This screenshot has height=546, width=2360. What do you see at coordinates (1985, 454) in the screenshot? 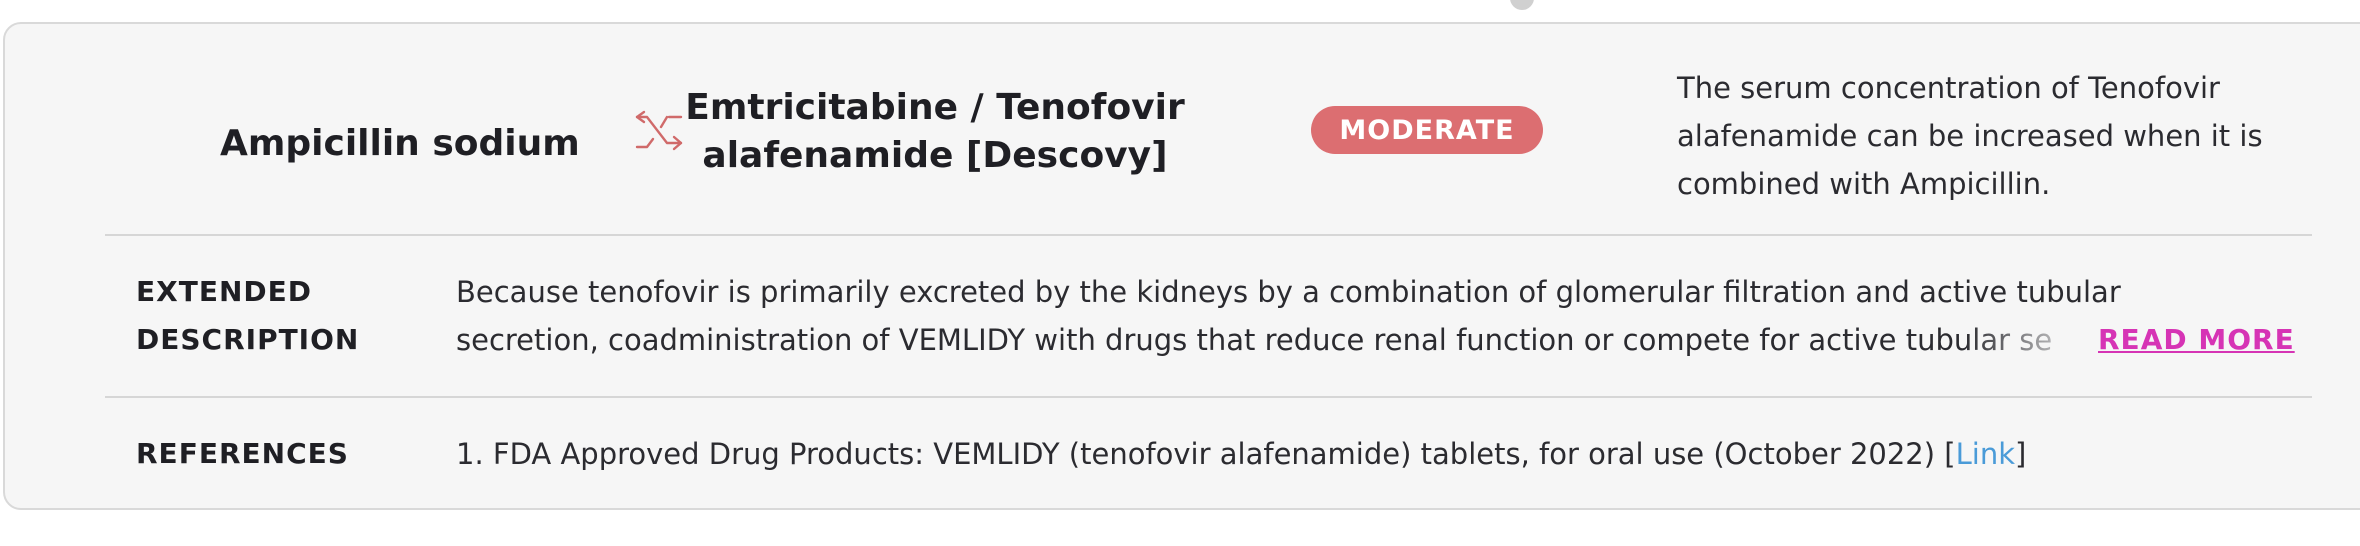
I see `reference-link: Link` at bounding box center [1985, 454].